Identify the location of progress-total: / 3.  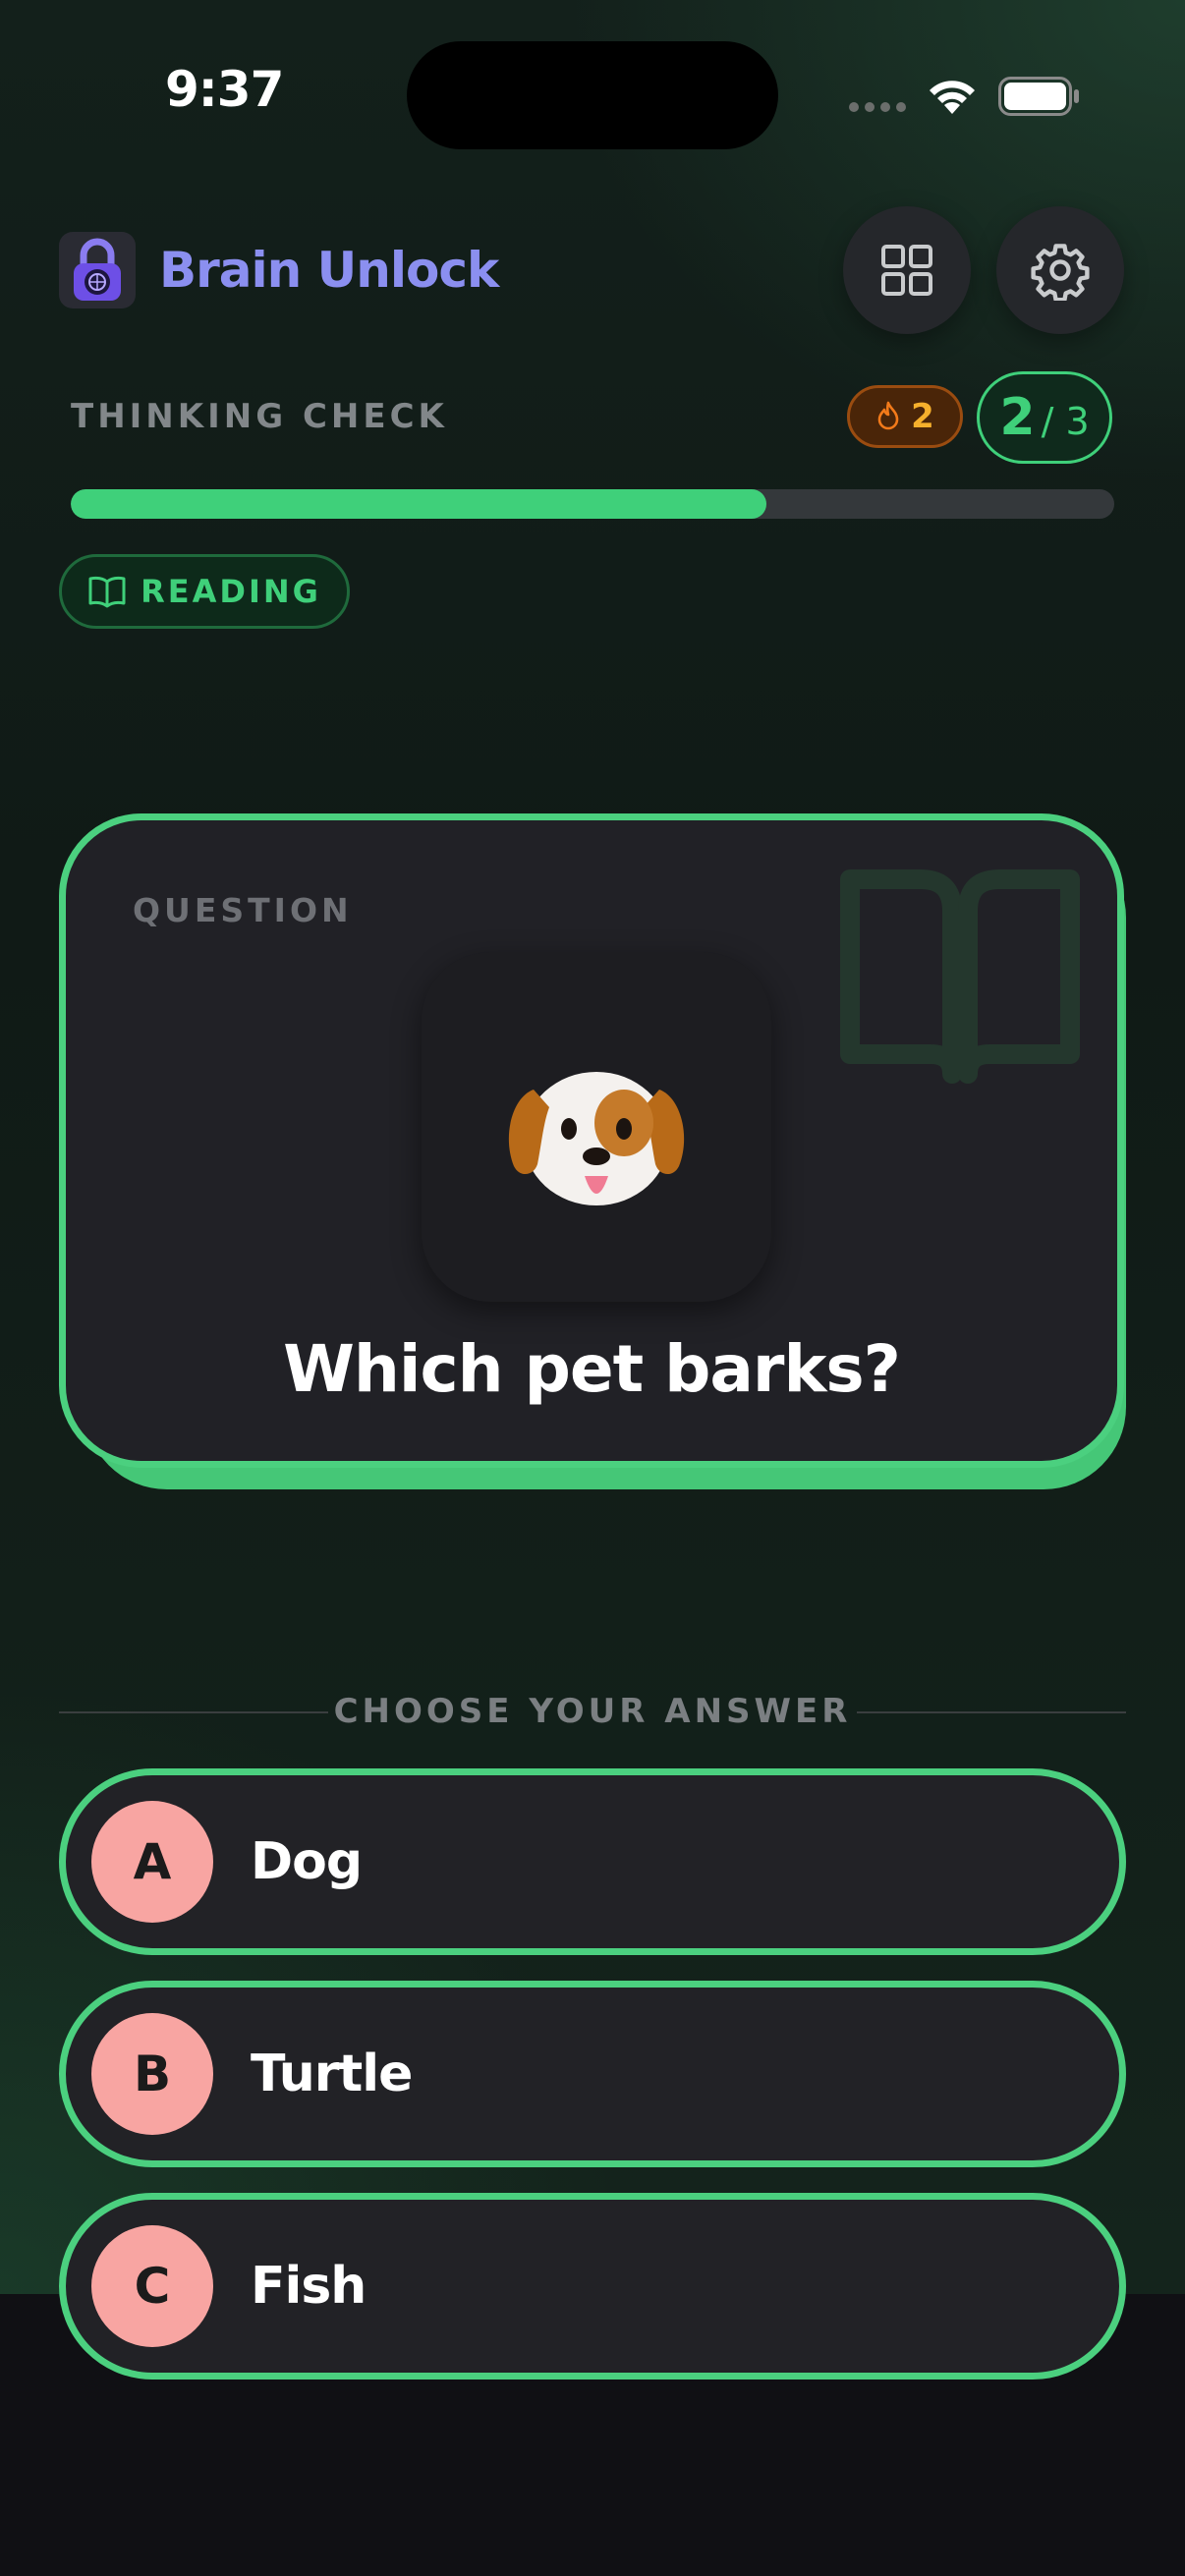
(1065, 421).